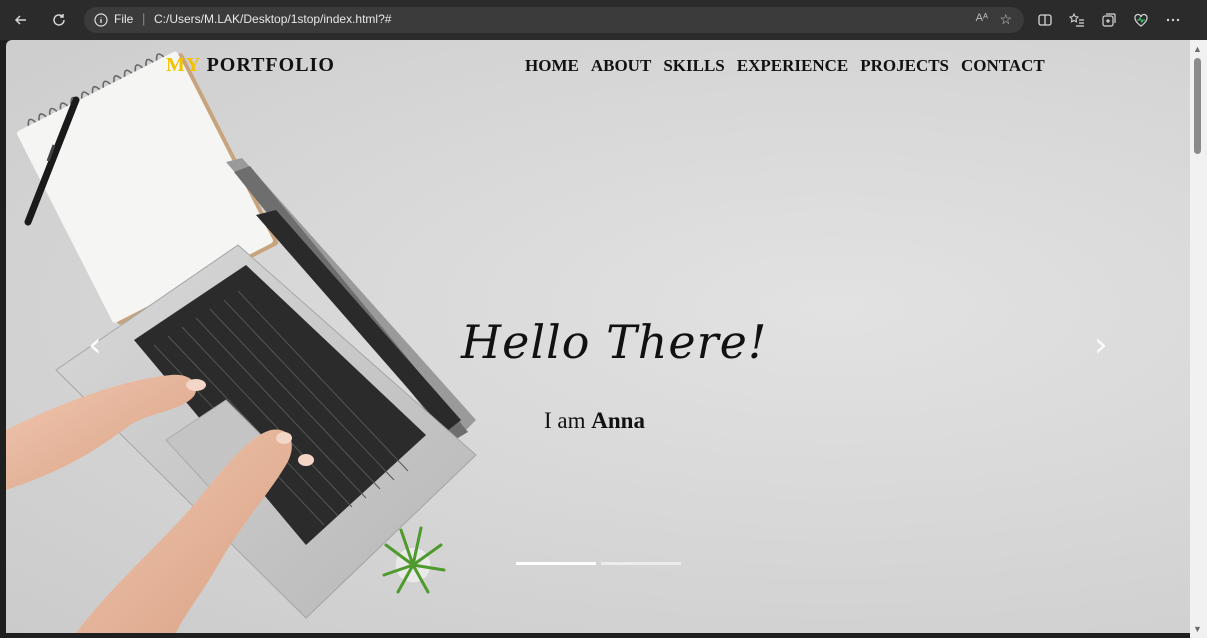  What do you see at coordinates (1045, 20) in the screenshot?
I see `split-screen-icon` at bounding box center [1045, 20].